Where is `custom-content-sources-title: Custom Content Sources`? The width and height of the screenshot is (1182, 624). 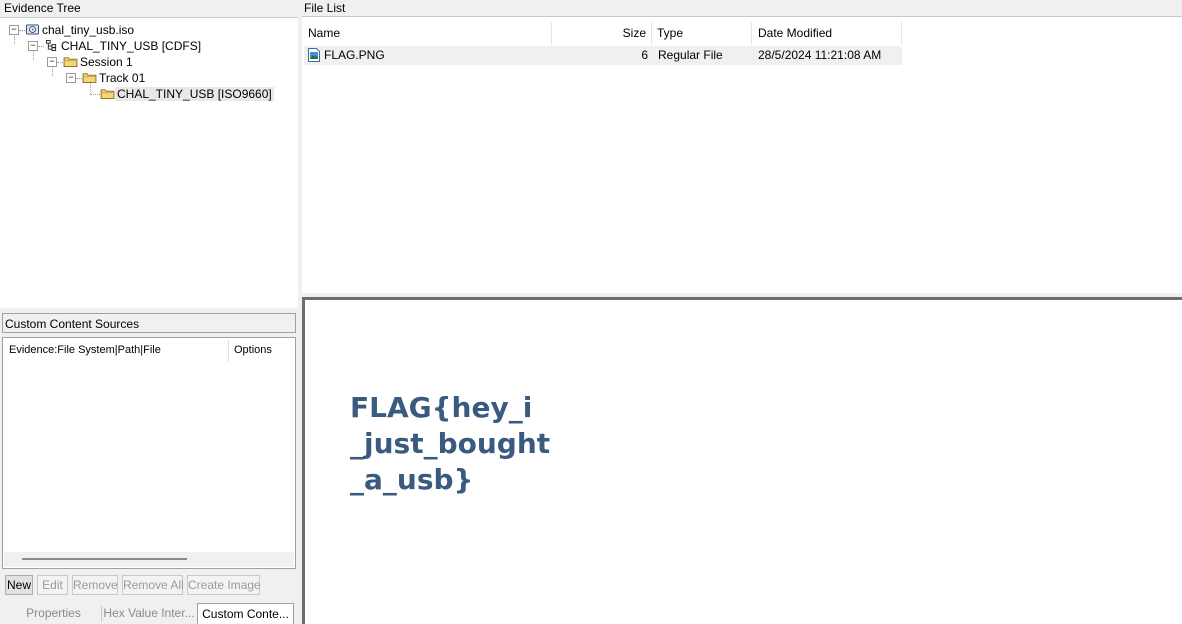 custom-content-sources-title: Custom Content Sources is located at coordinates (149, 323).